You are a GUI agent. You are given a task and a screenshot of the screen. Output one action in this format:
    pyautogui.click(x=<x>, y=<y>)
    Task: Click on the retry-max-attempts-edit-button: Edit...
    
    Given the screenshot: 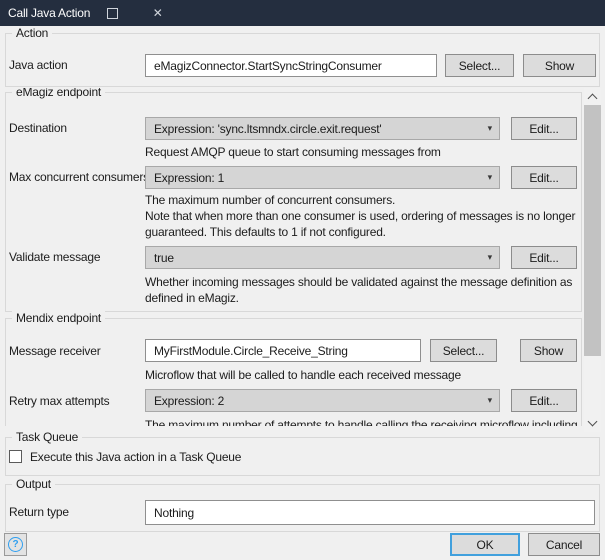 What is the action you would take?
    pyautogui.click(x=544, y=400)
    